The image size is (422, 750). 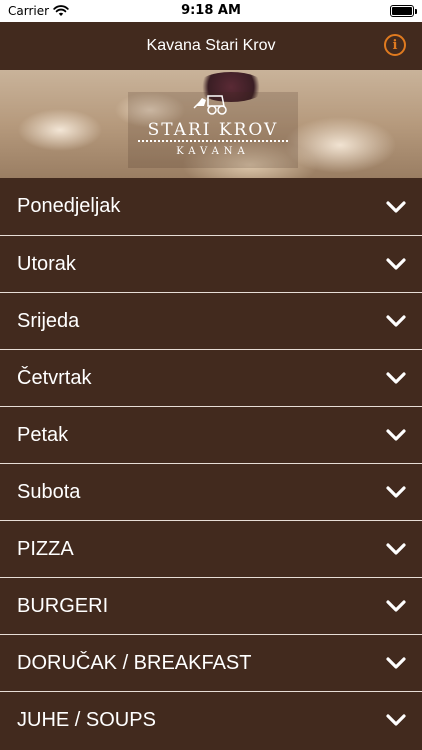 What do you see at coordinates (46, 263) in the screenshot?
I see `menu-item-label: Utorak` at bounding box center [46, 263].